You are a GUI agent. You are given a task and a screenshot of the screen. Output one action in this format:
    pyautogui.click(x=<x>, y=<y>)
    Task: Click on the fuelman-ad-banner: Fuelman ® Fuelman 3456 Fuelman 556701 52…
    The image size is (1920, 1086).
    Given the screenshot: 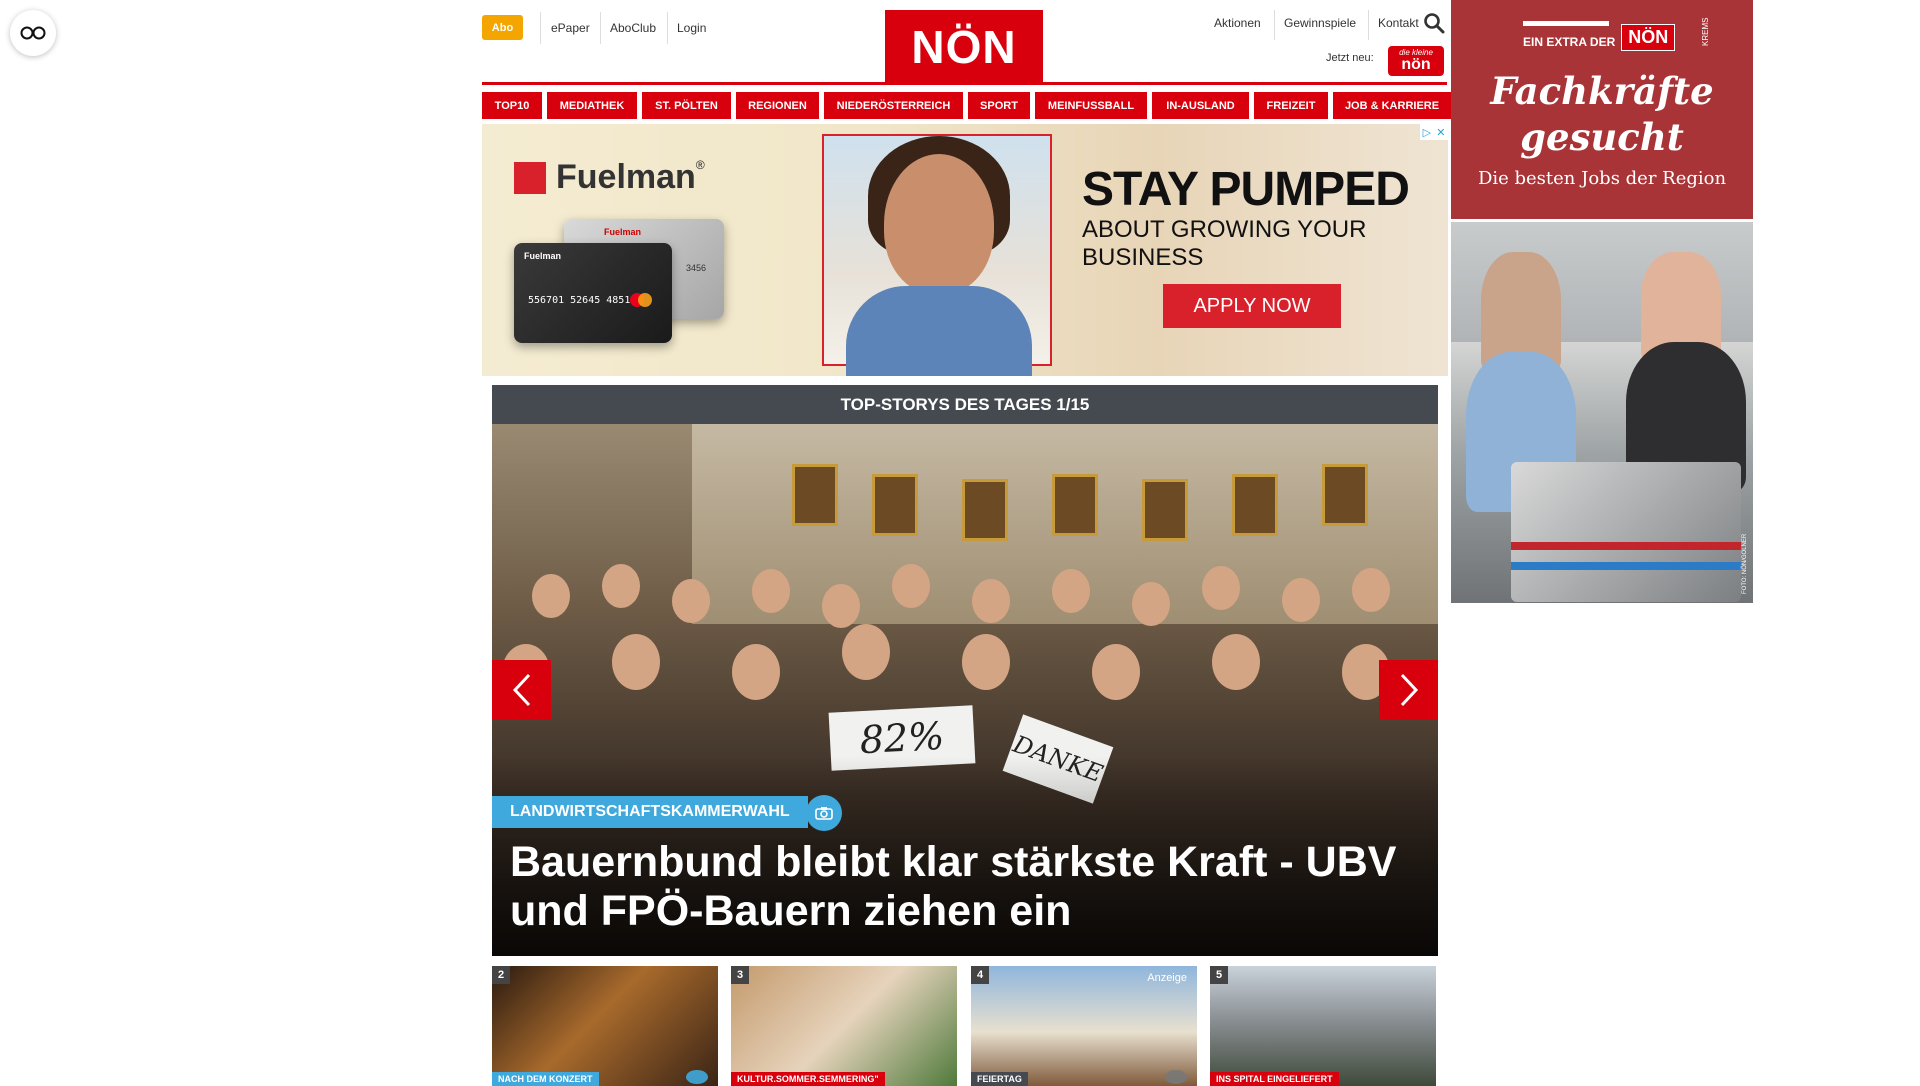 What is the action you would take?
    pyautogui.click(x=965, y=250)
    